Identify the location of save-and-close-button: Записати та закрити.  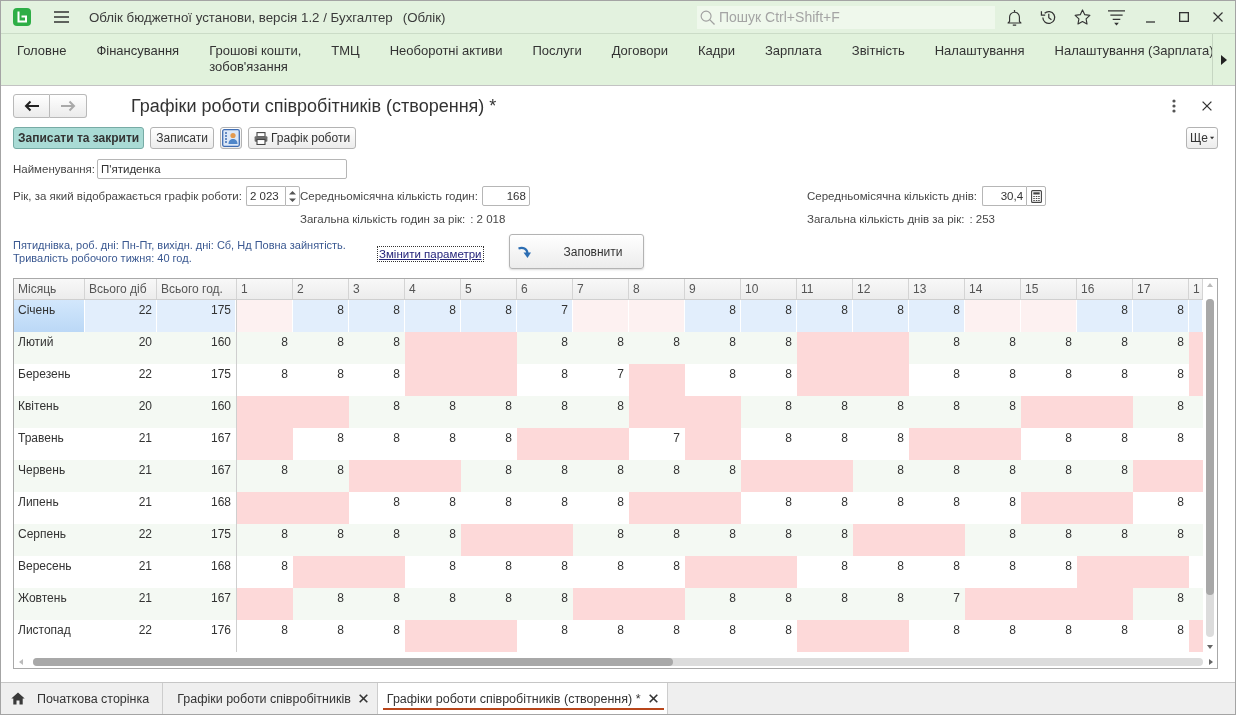
(79, 138).